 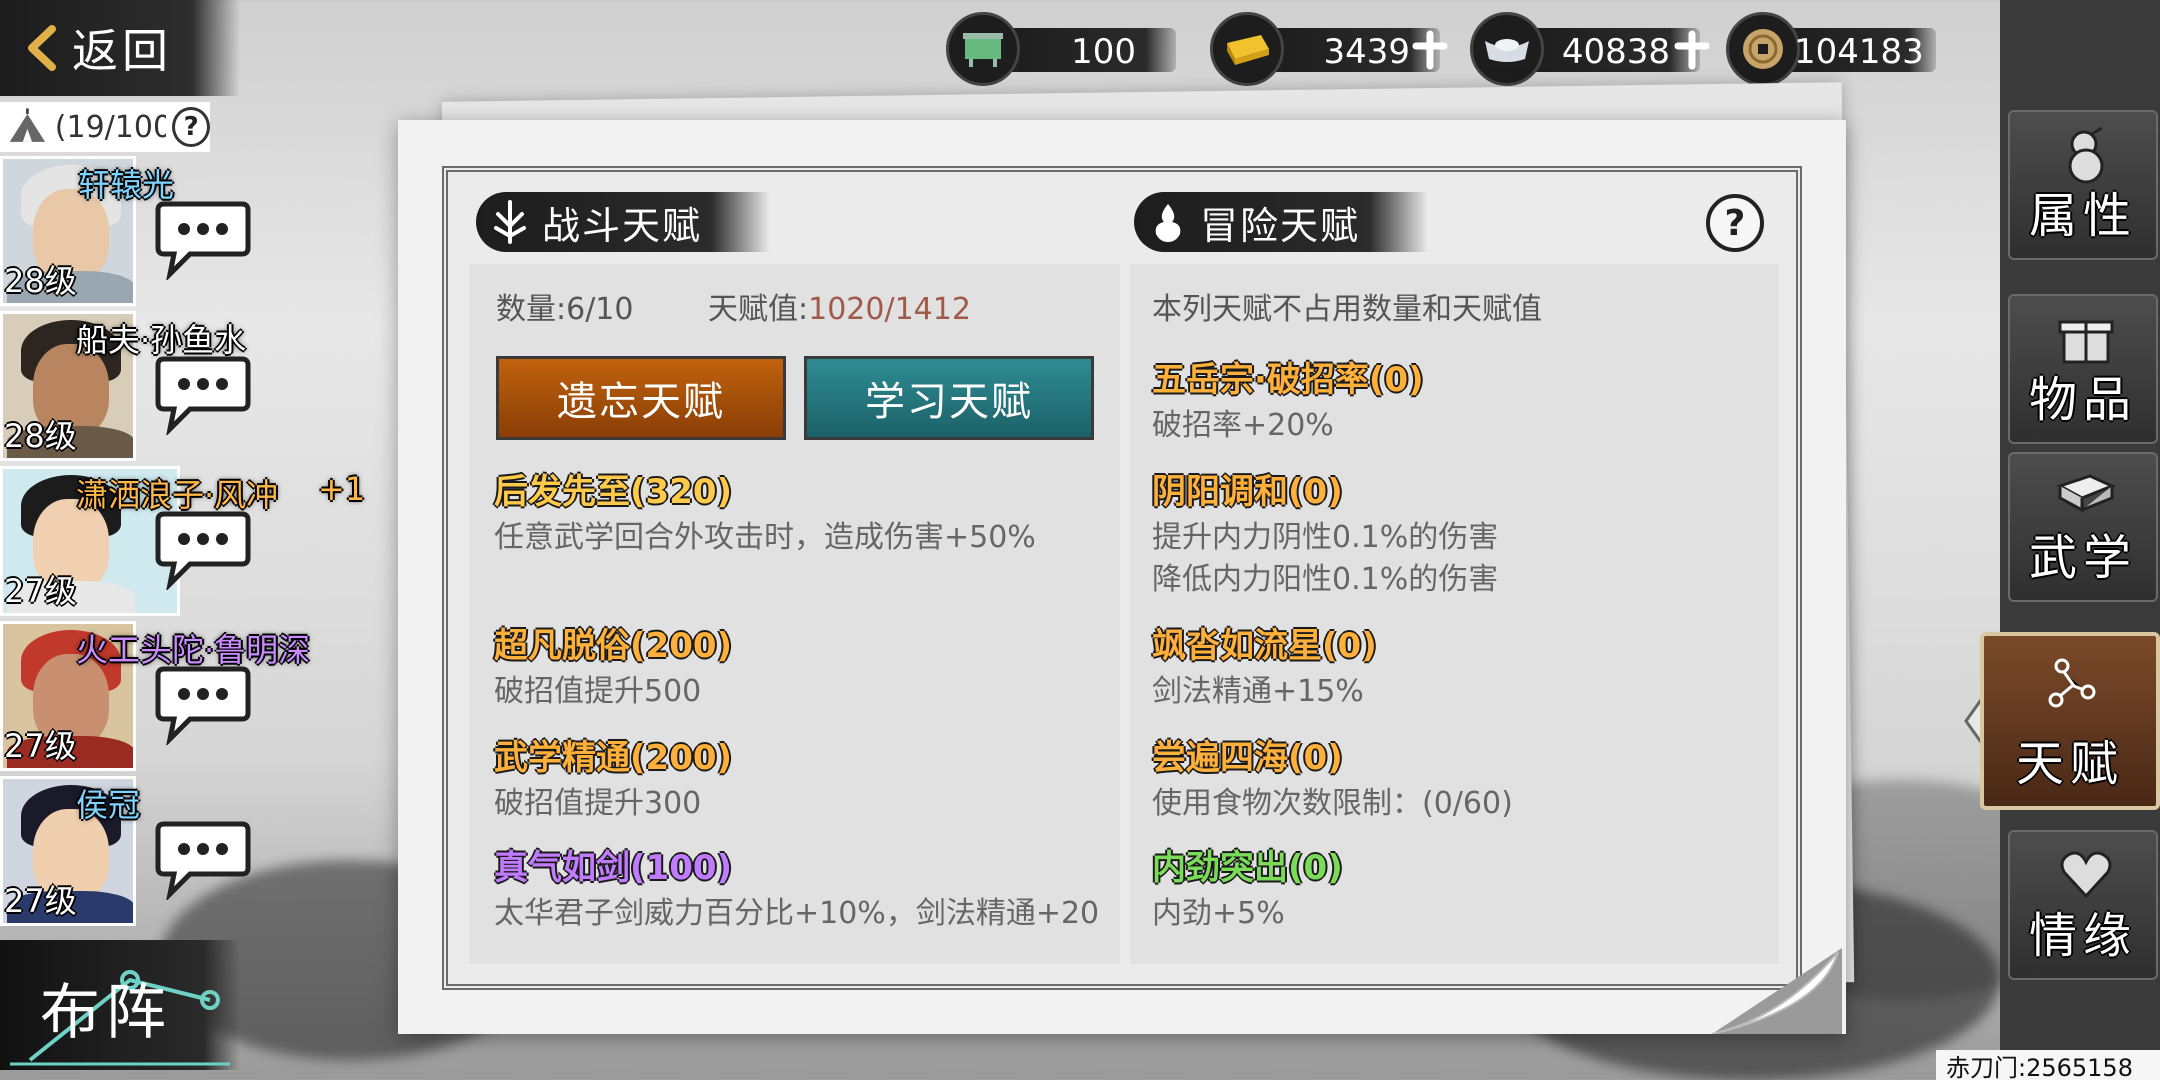 I want to click on talent-name: 阴阳调和(0), so click(x=1247, y=492).